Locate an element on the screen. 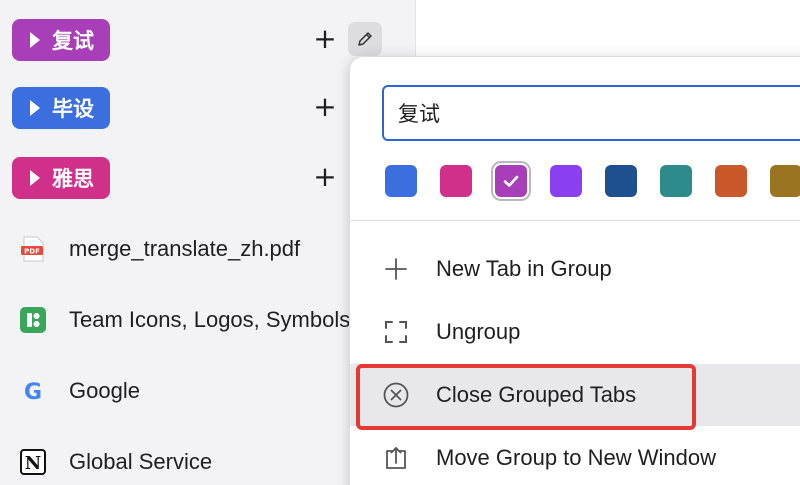 This screenshot has height=485, width=800. pdf-icon: PDF is located at coordinates (33, 249).